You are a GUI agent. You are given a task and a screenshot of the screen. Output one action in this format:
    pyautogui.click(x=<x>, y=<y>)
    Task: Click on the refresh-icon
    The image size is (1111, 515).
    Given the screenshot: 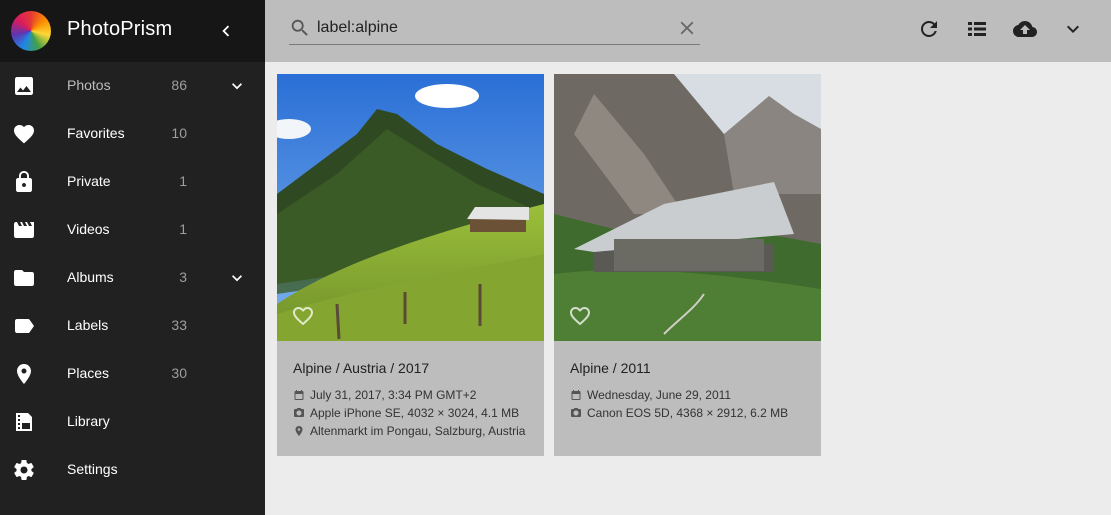 What is the action you would take?
    pyautogui.click(x=929, y=29)
    